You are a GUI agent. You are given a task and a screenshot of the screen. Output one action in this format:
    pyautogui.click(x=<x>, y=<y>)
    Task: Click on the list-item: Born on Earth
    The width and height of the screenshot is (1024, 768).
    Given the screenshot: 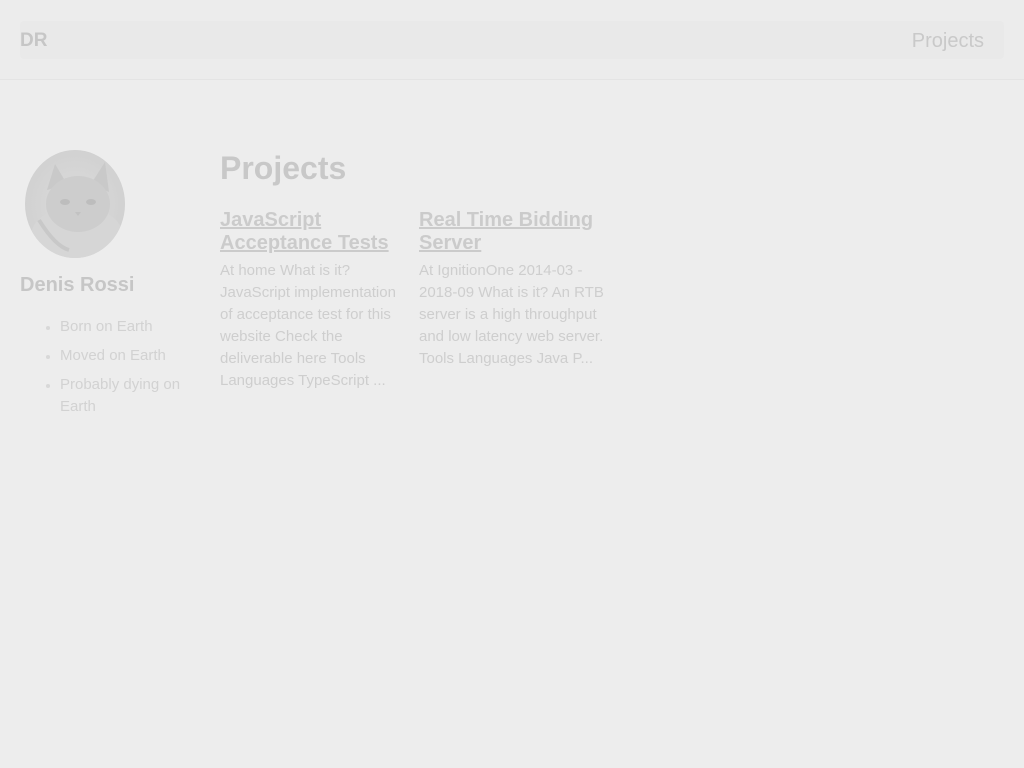 What is the action you would take?
    pyautogui.click(x=130, y=327)
    